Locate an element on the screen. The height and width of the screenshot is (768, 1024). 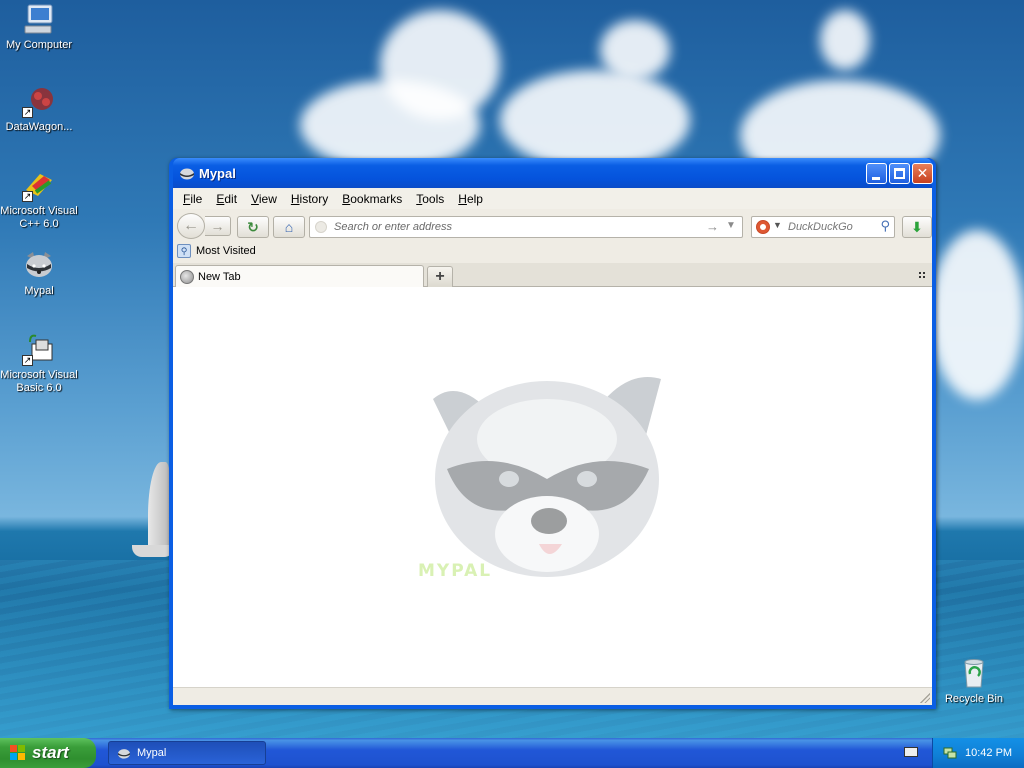
most-visited-icon: ⚲ is located at coordinates (184, 251).